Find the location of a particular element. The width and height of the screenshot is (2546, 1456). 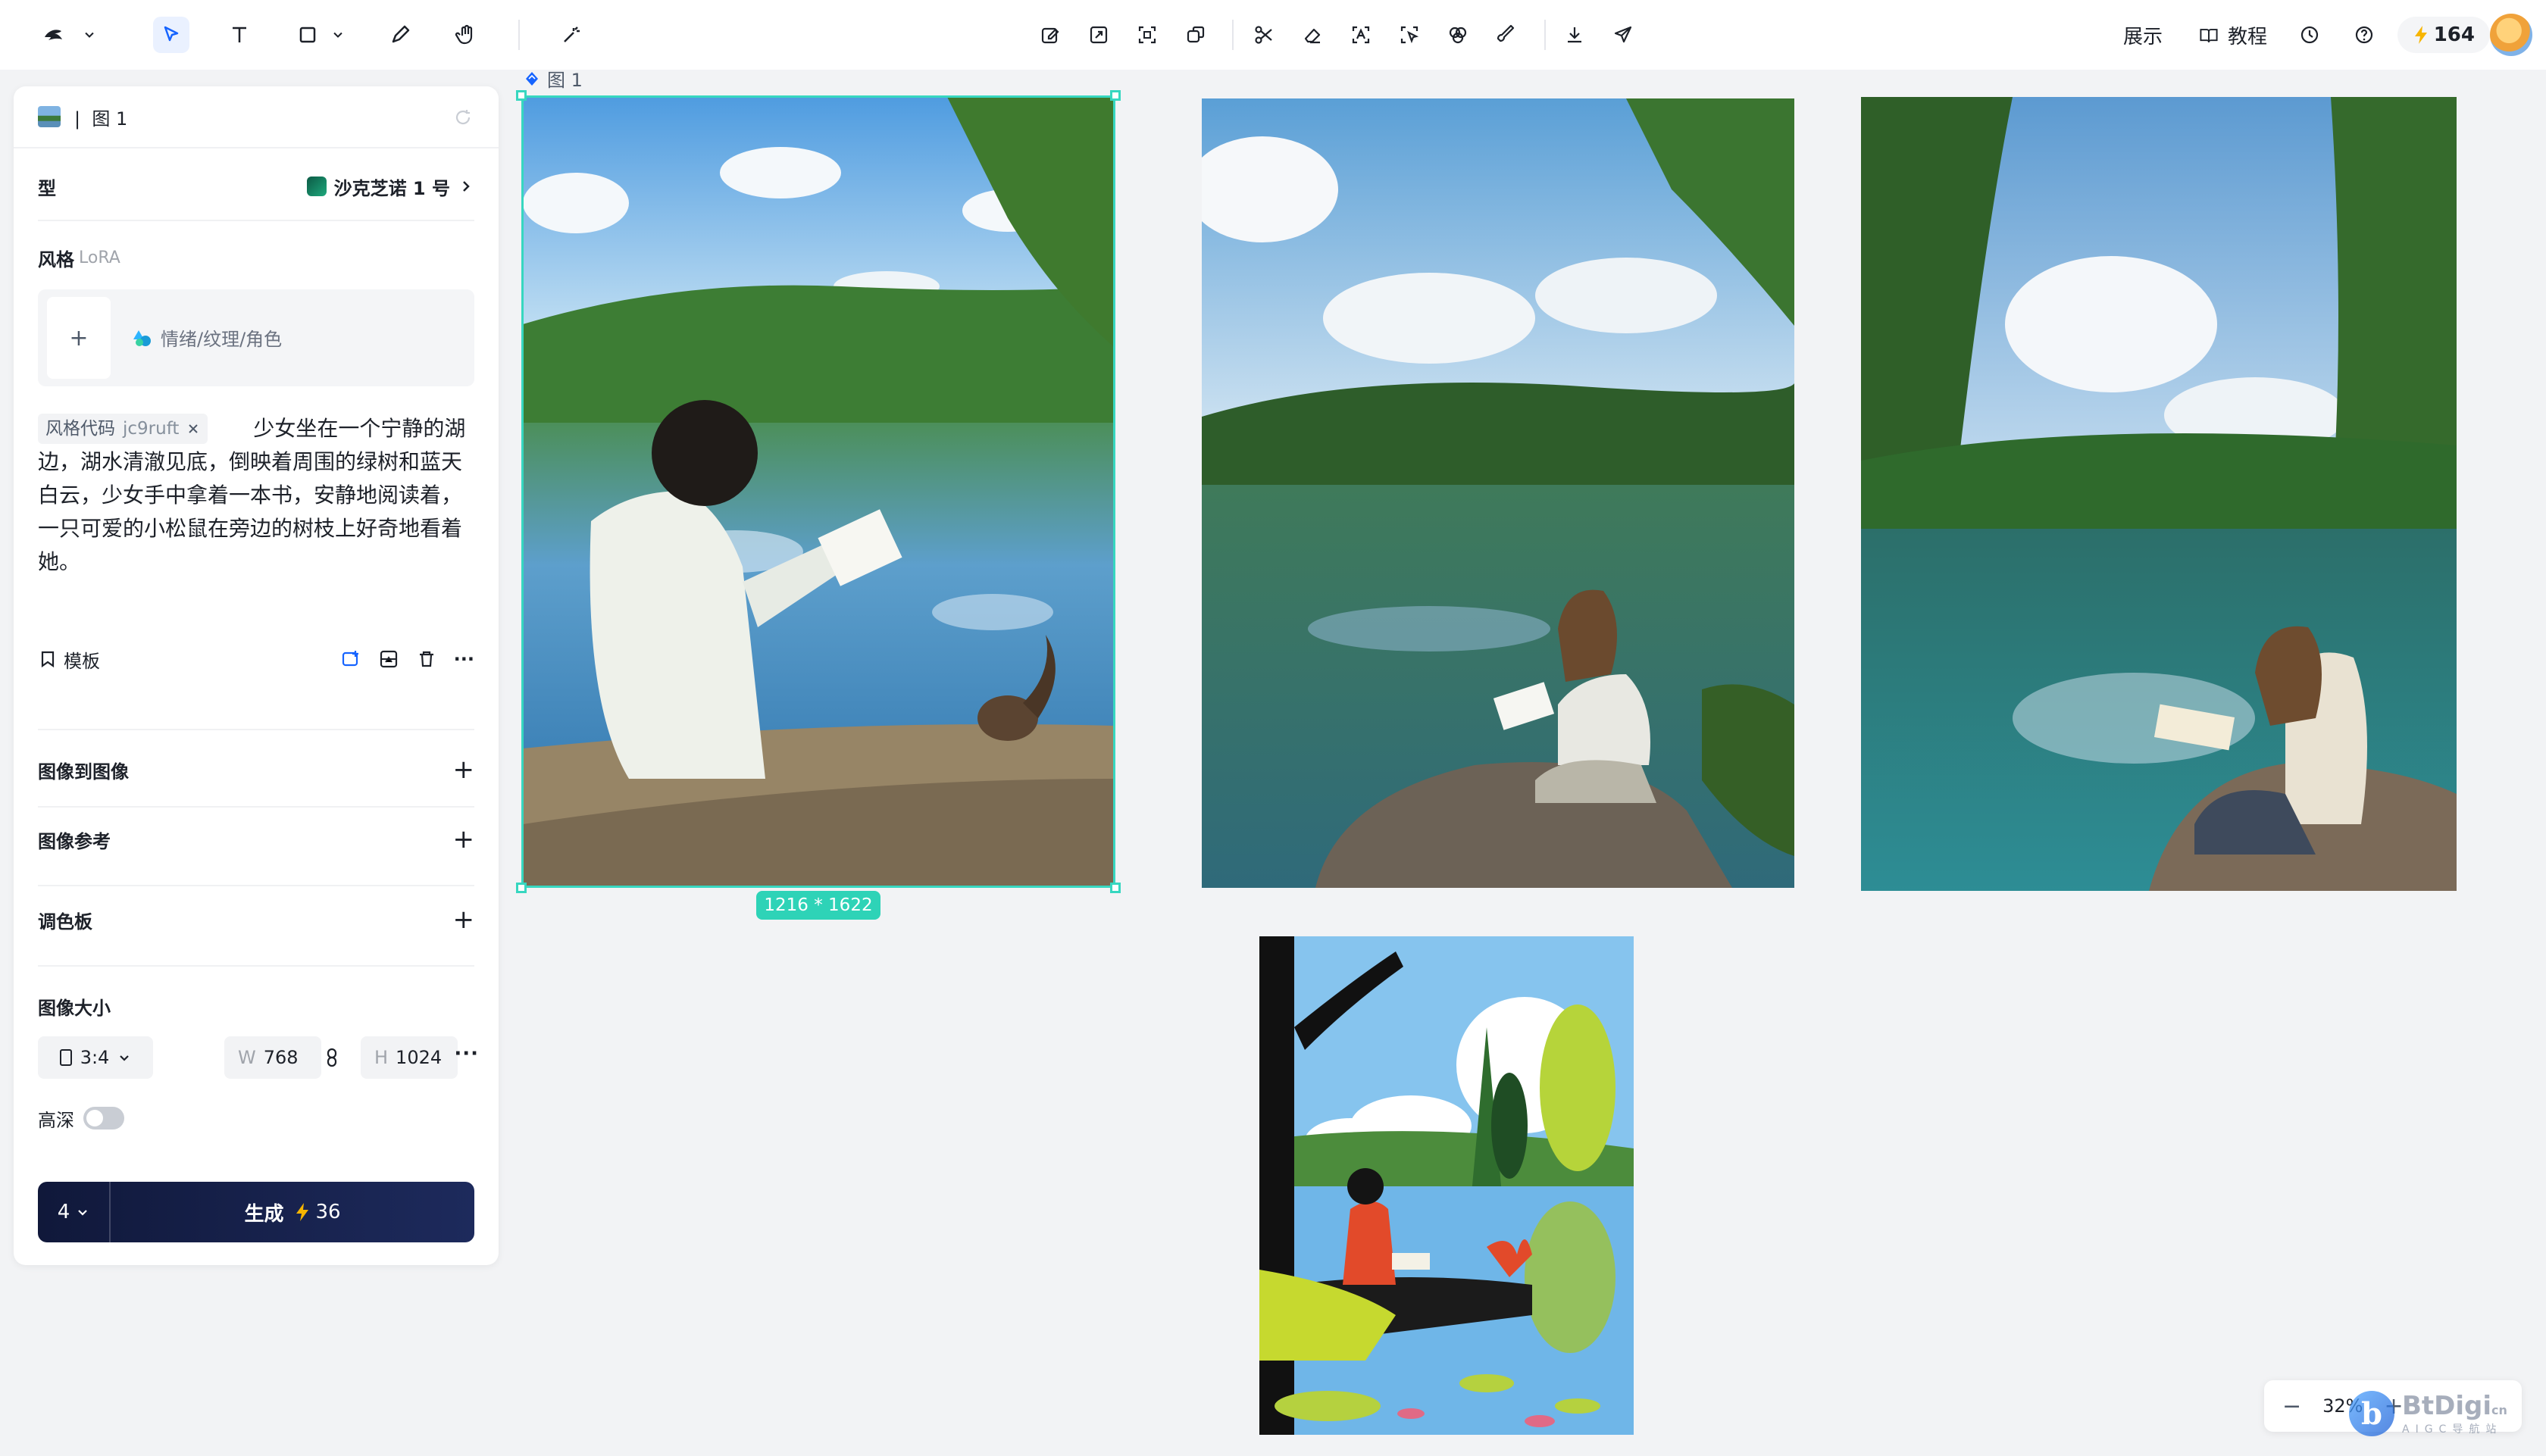

brush-icon is located at coordinates (1506, 35).